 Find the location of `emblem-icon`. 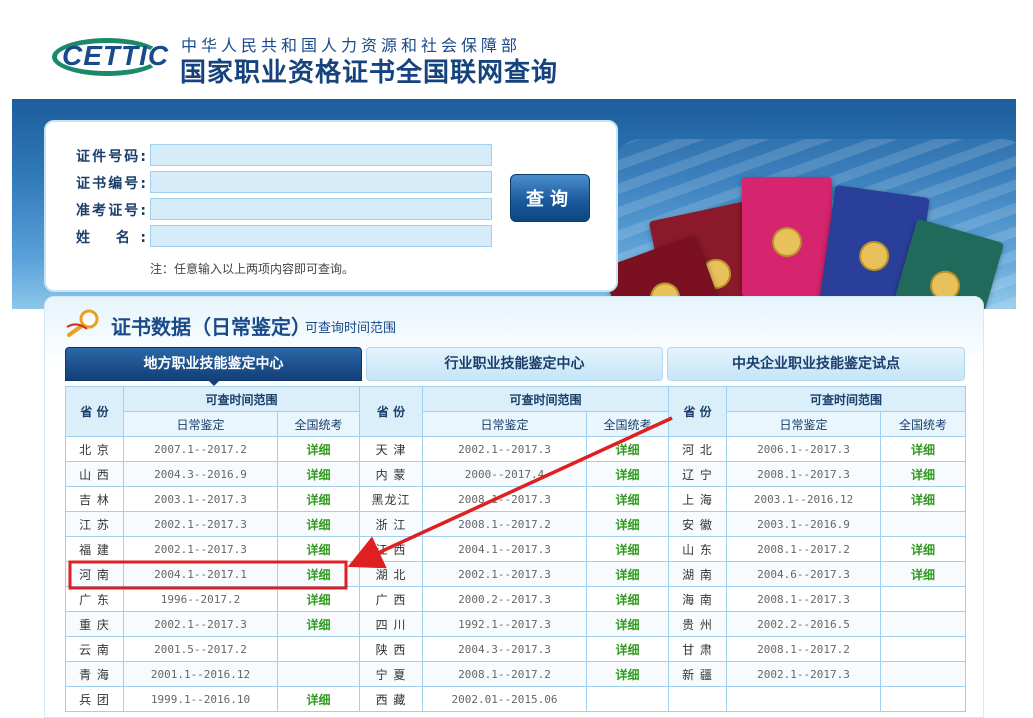

emblem-icon is located at coordinates (873, 255).